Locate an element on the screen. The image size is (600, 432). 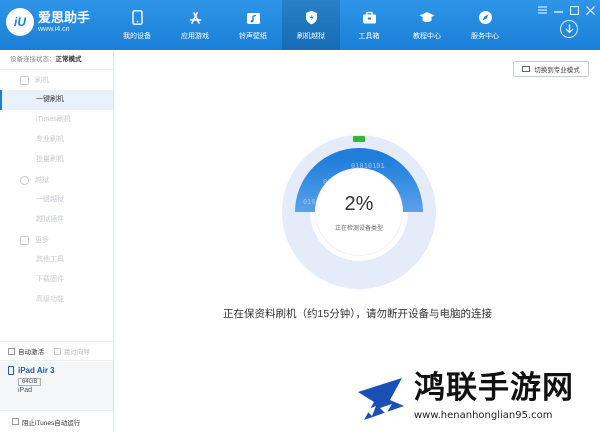
nav-label: 教程中心 is located at coordinates (427, 36).